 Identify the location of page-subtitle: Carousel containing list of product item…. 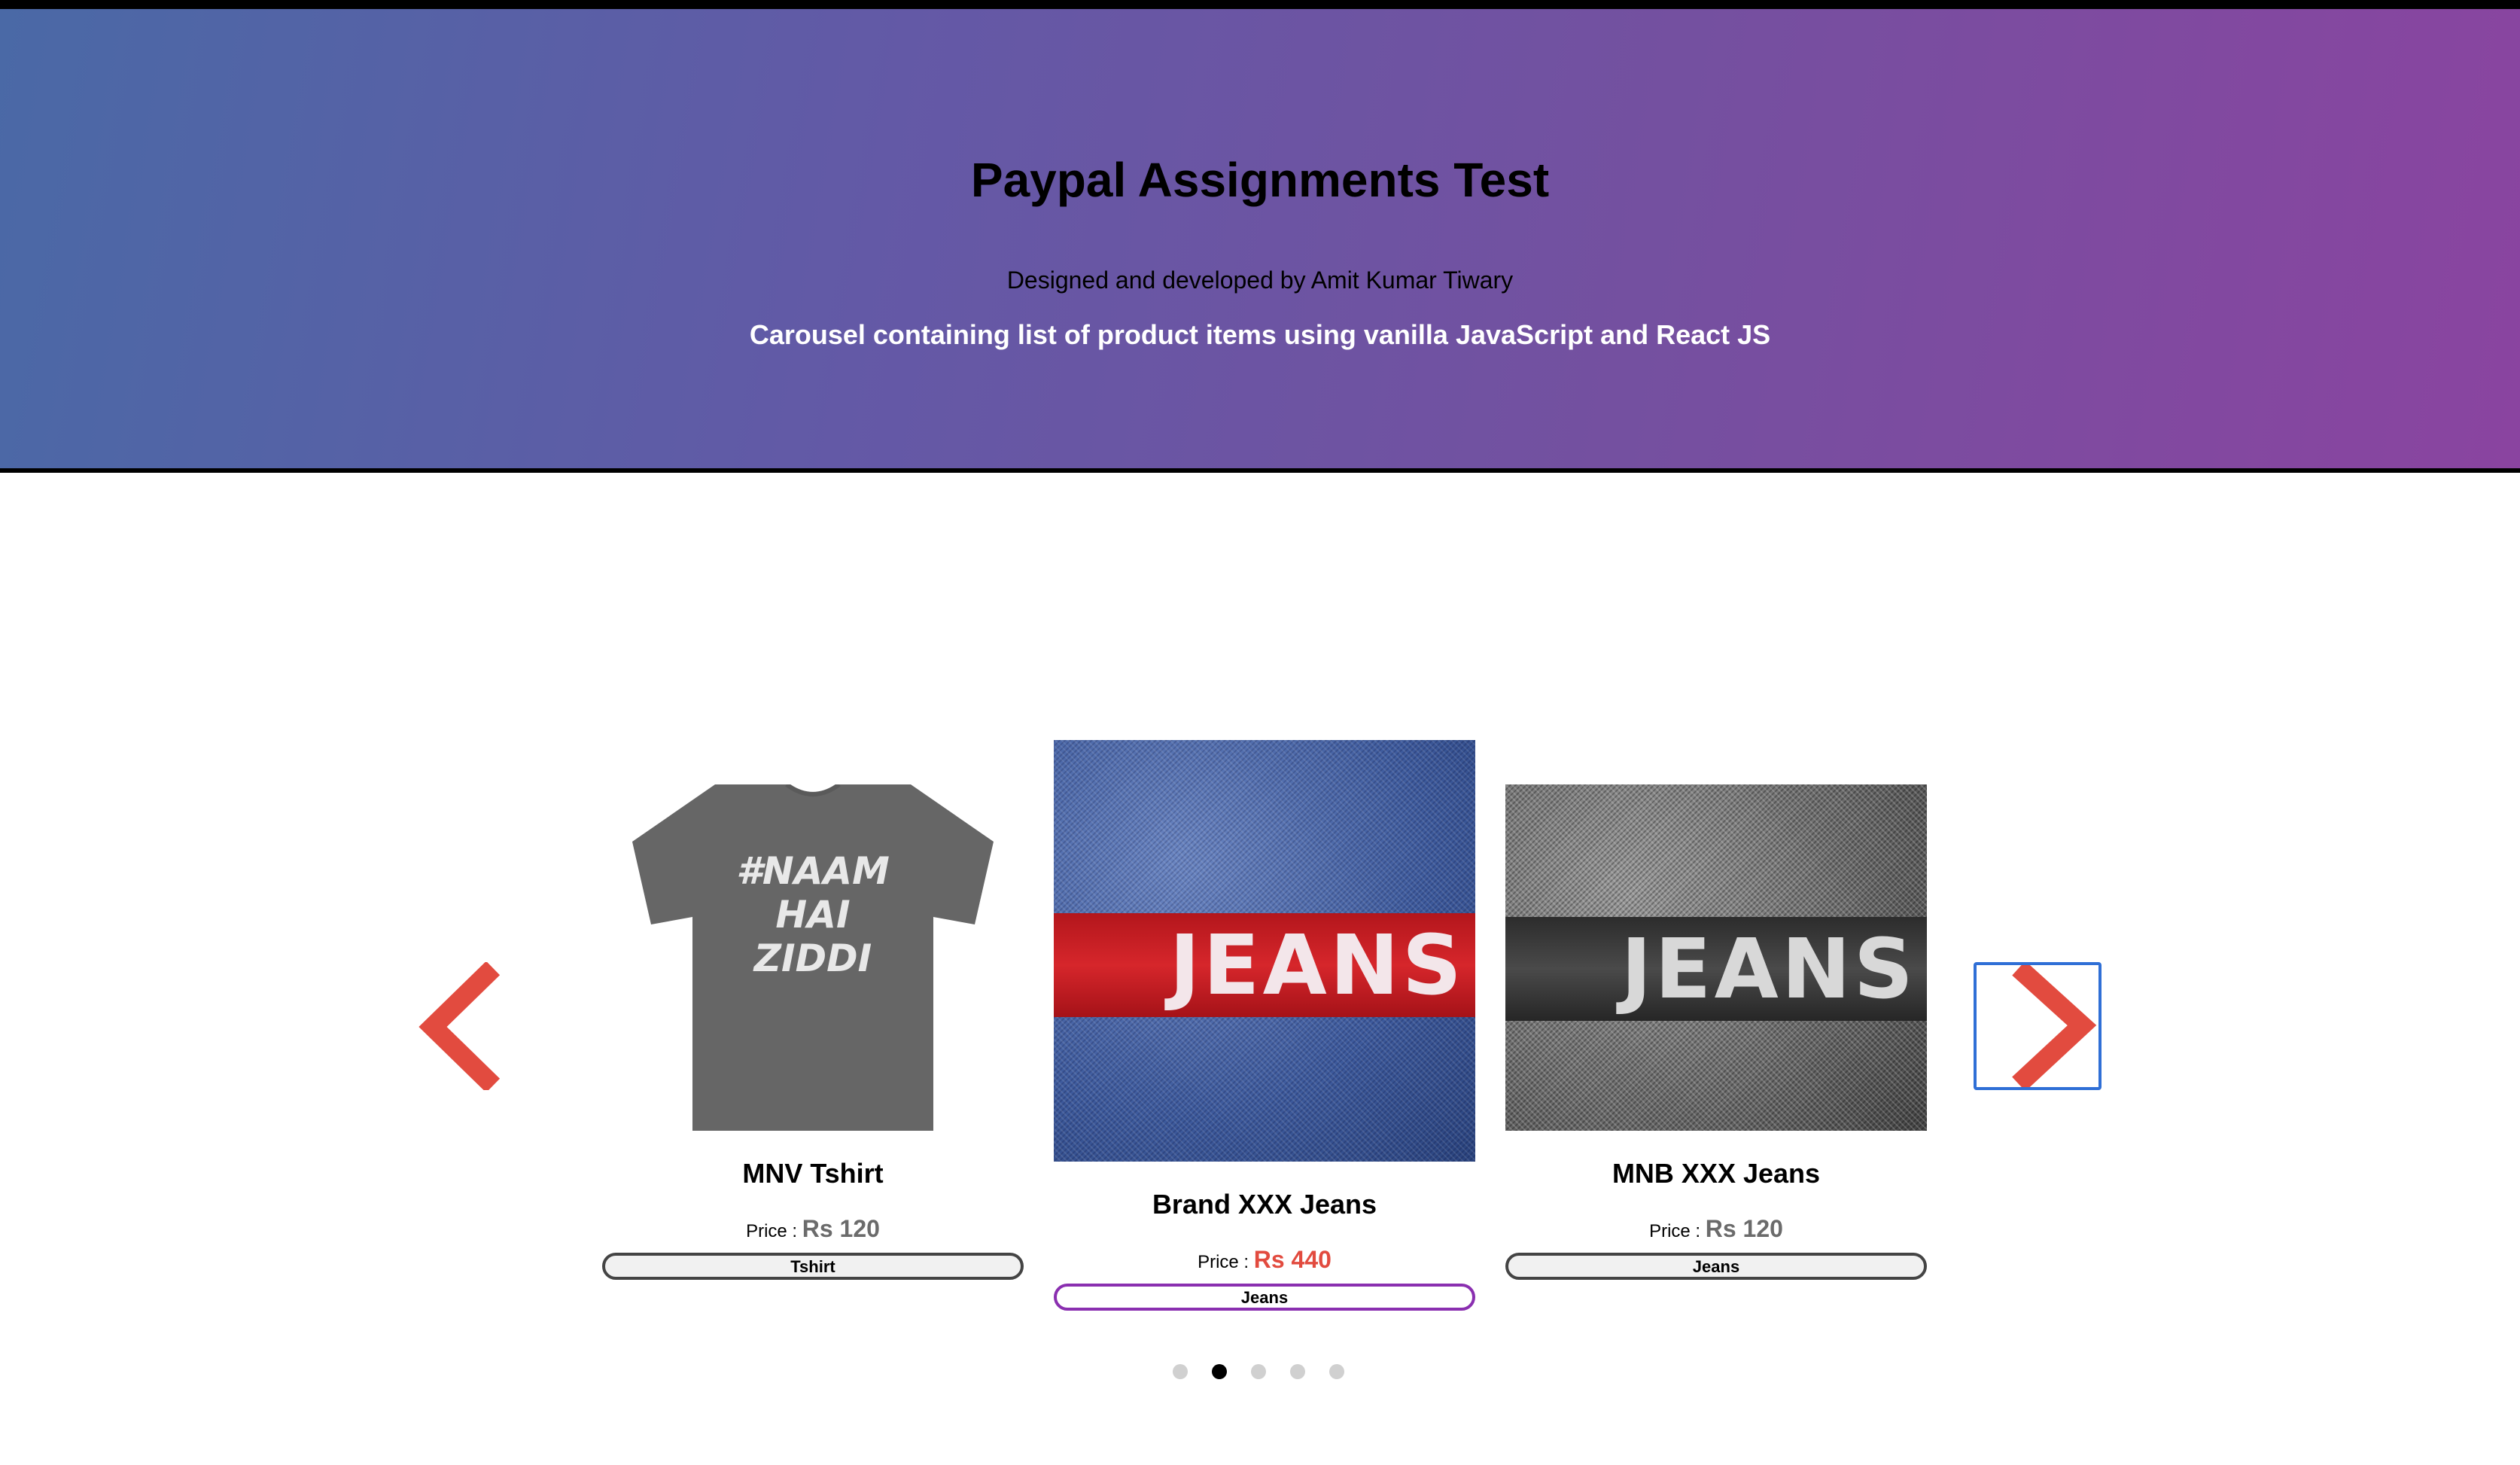
(1260, 334).